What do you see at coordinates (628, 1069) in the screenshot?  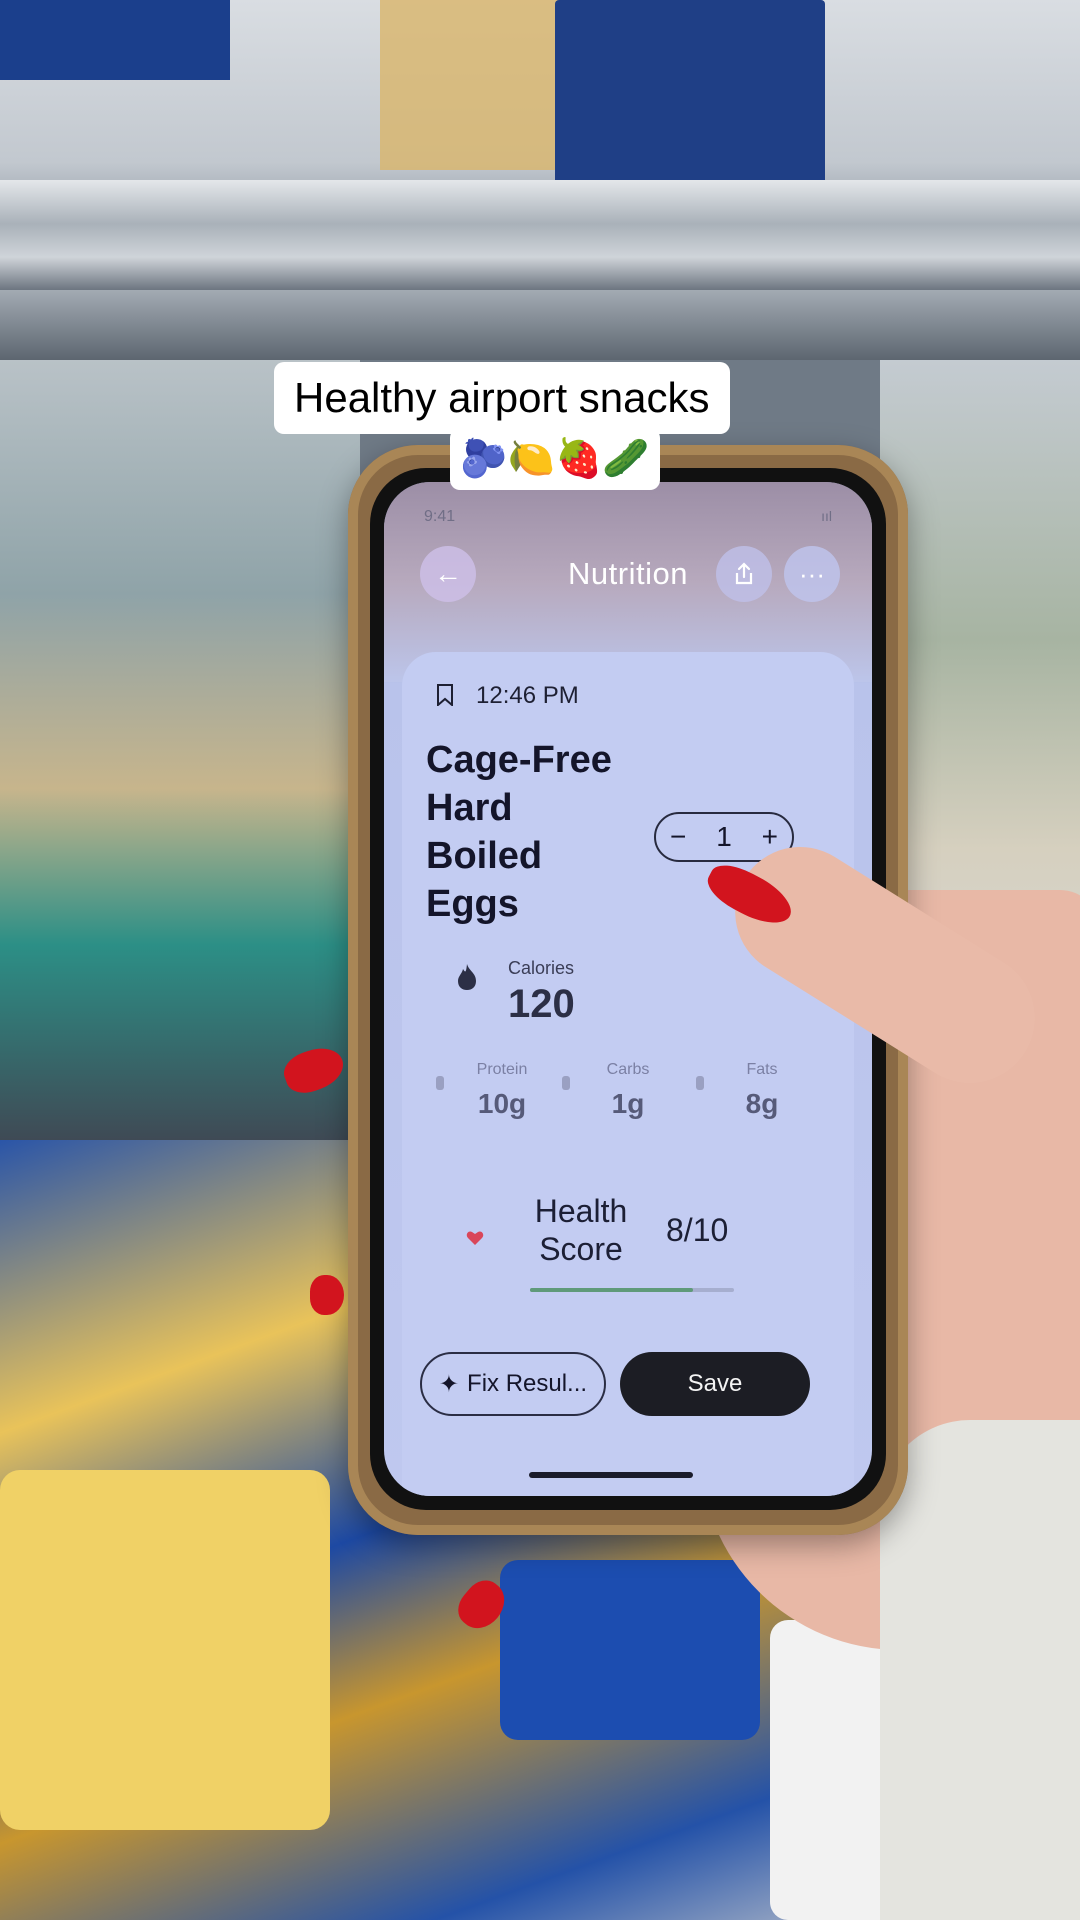 I see `macro-label: Carbs` at bounding box center [628, 1069].